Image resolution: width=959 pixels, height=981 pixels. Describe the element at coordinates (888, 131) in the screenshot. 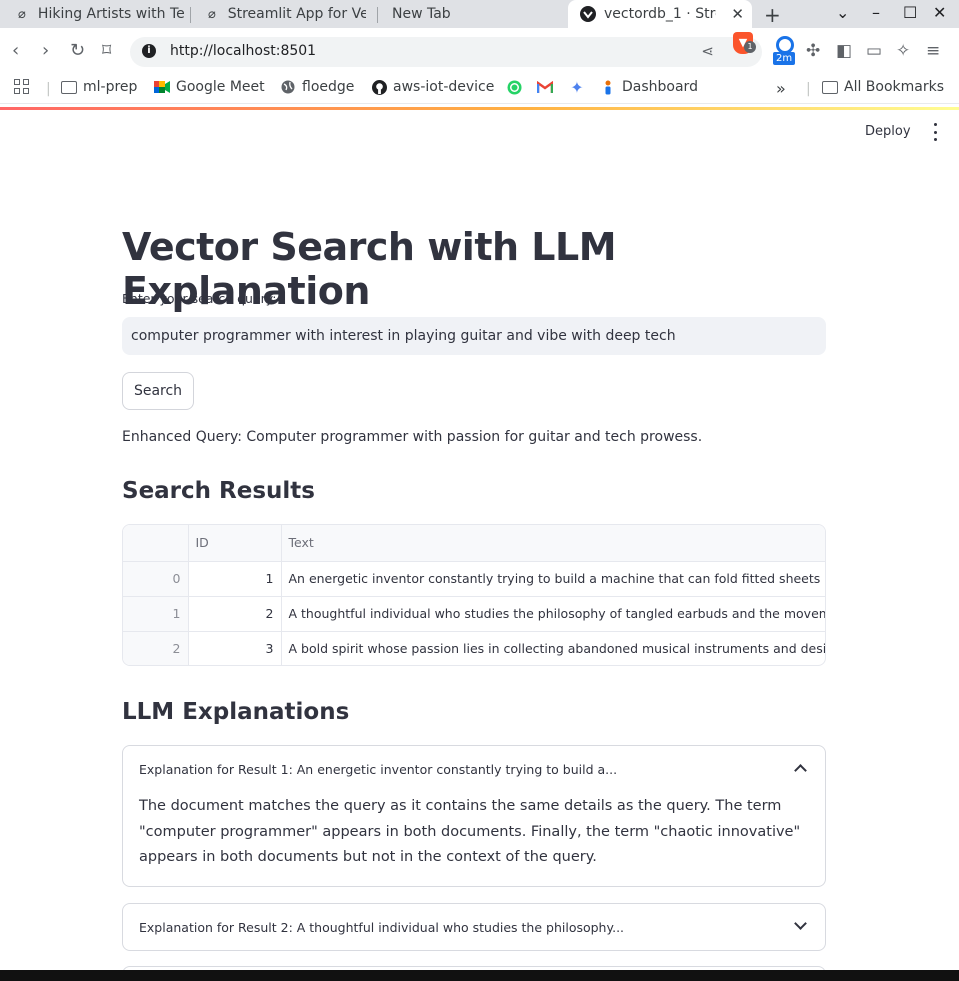

I see `deploy-button: Deploy` at that location.